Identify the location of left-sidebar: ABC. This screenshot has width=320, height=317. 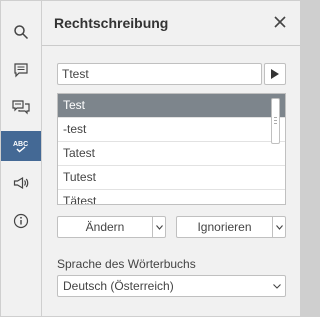
(21, 158).